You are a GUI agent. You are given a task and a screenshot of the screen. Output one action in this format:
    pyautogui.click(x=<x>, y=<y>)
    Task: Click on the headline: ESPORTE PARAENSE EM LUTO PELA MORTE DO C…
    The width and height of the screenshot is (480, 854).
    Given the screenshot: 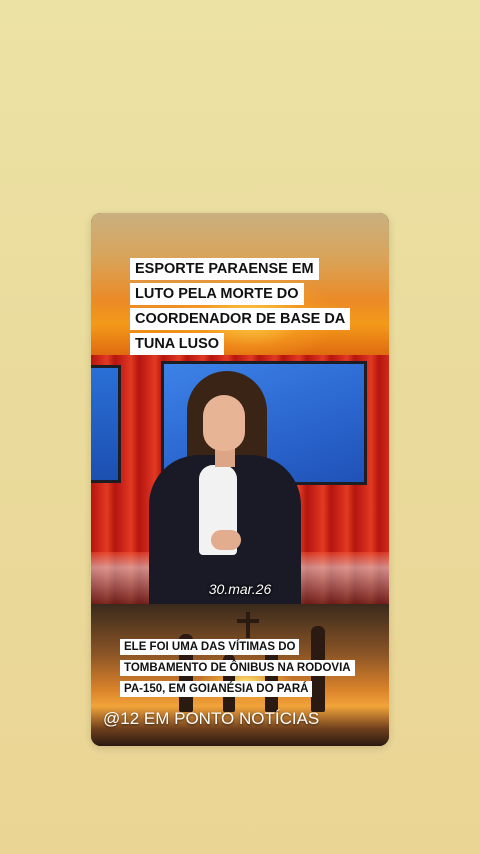 What is the action you would take?
    pyautogui.click(x=240, y=307)
    